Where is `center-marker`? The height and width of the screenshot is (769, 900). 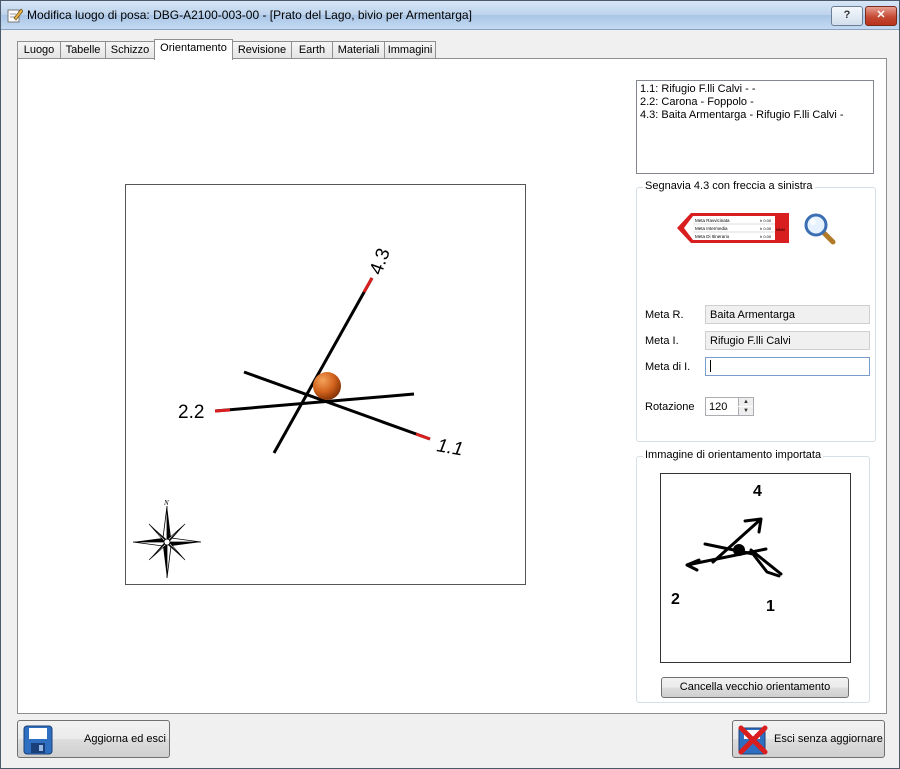 center-marker is located at coordinates (327, 386).